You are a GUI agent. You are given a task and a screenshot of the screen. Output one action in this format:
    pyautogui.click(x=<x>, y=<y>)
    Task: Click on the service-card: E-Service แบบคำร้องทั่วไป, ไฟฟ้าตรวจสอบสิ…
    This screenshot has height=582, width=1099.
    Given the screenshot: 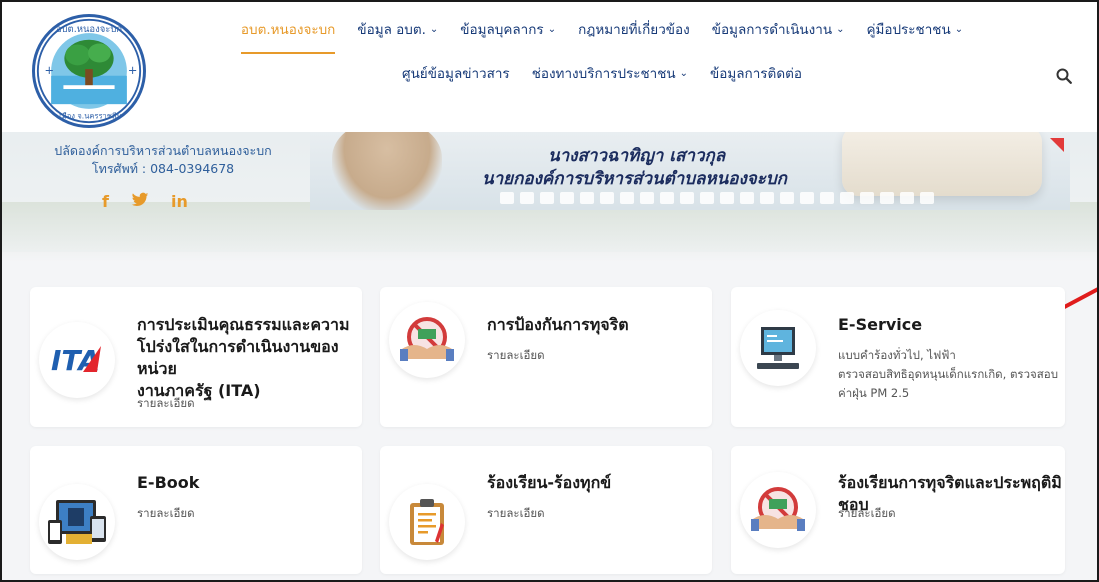 What is the action you would take?
    pyautogui.click(x=898, y=357)
    